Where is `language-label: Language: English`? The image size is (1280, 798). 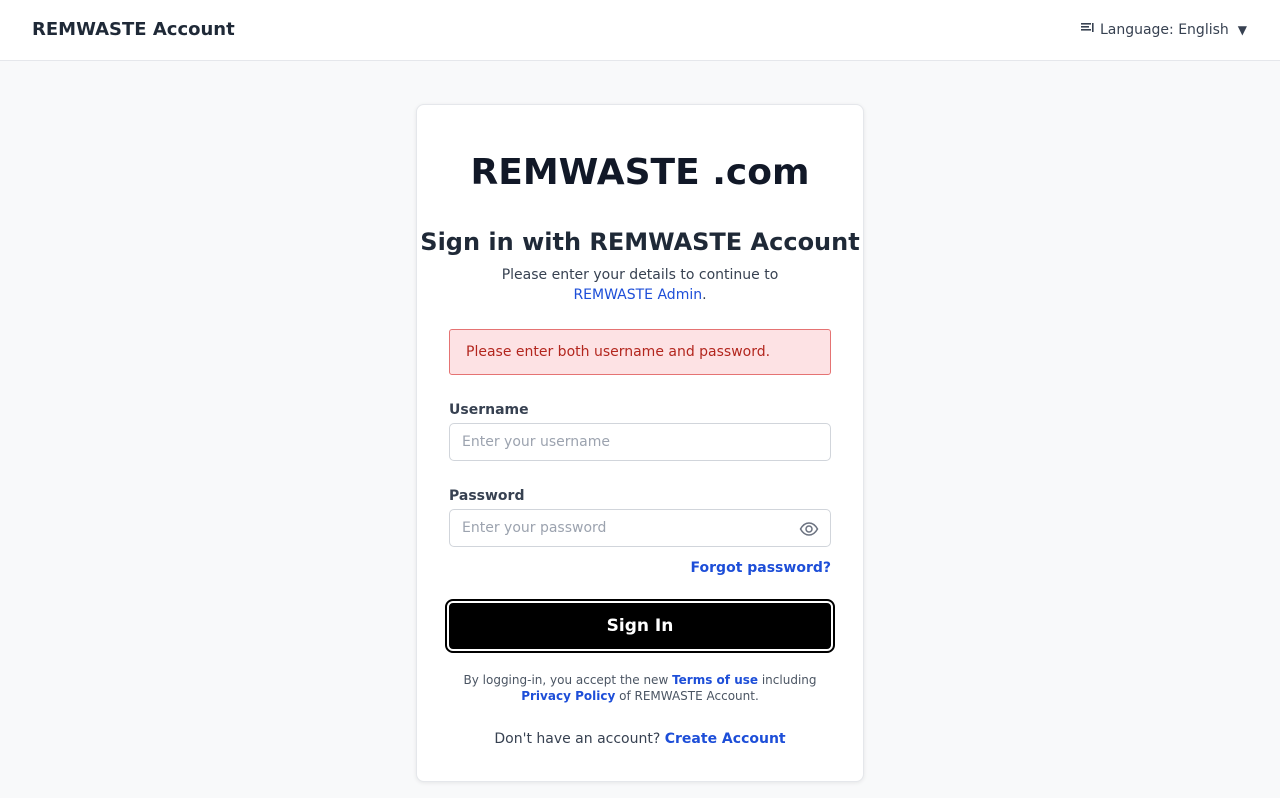
language-label: Language: English is located at coordinates (1164, 30).